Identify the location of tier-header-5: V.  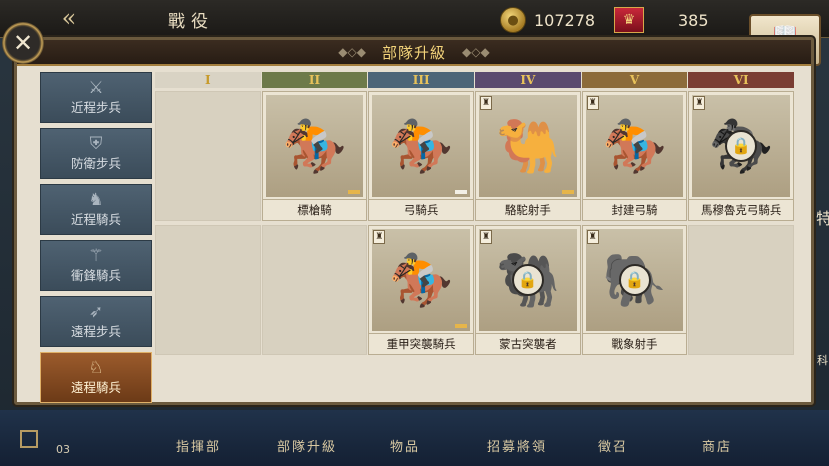
(634, 80).